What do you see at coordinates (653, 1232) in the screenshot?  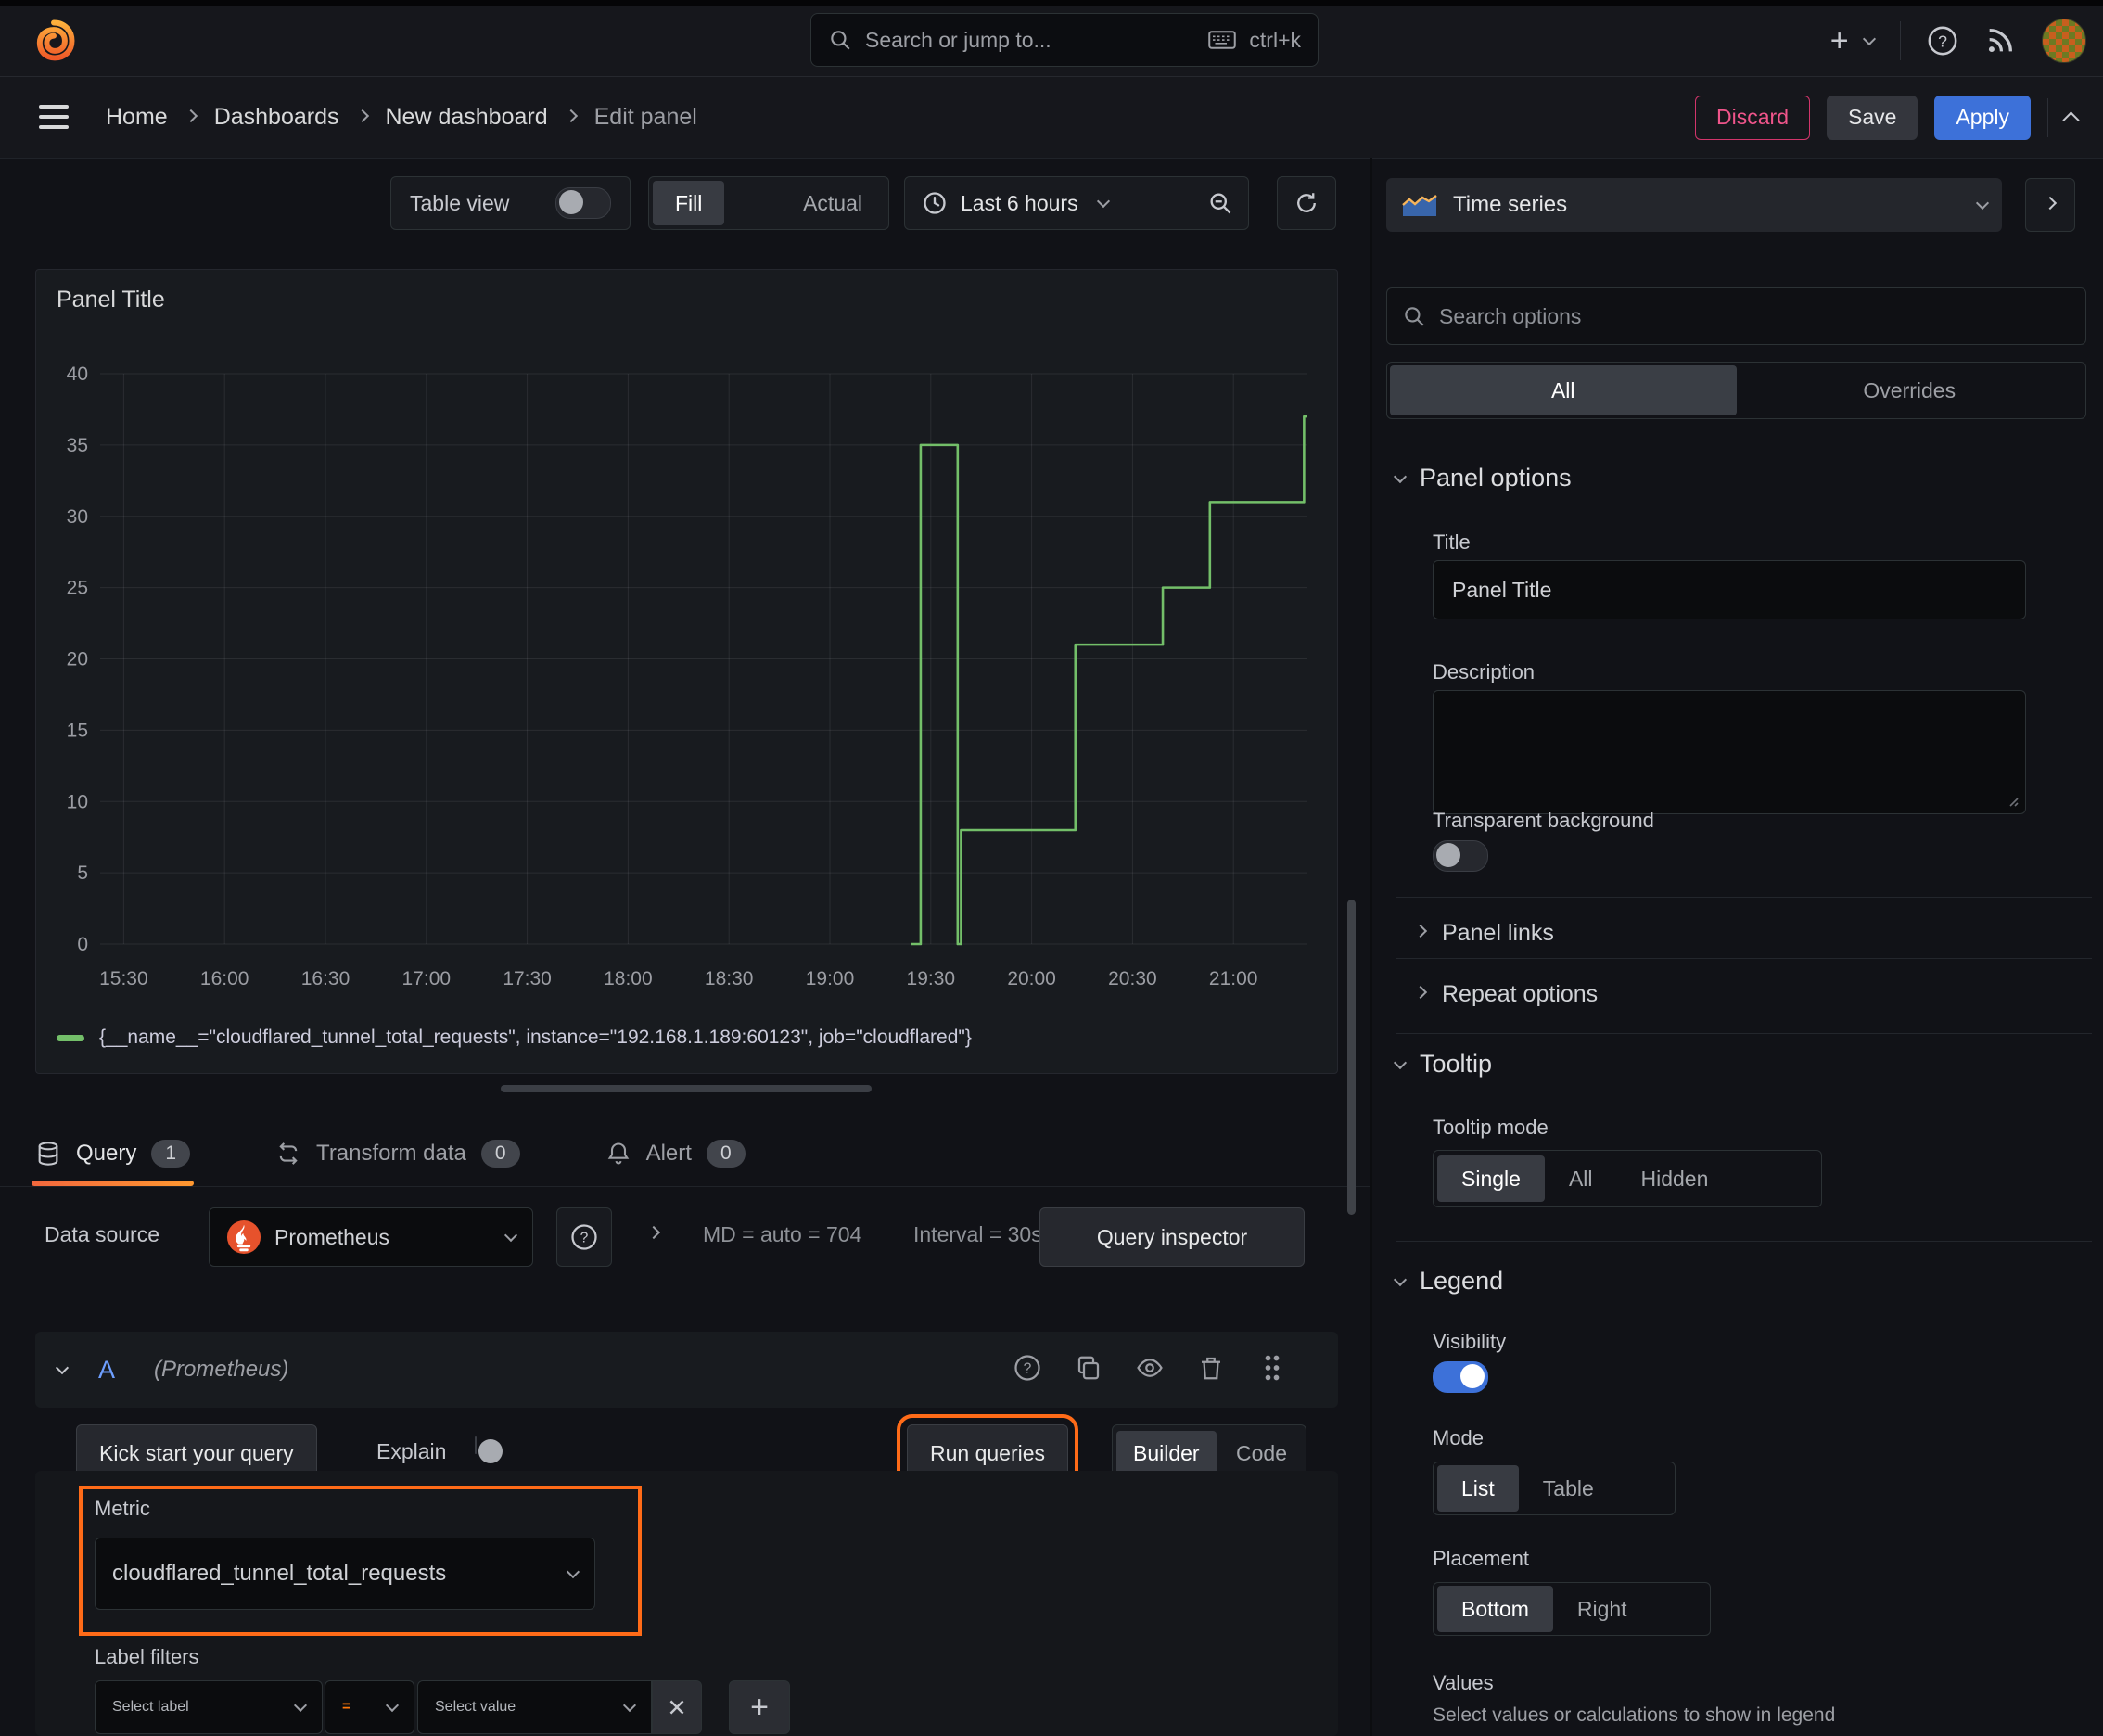 I see `options-expand-icon` at bounding box center [653, 1232].